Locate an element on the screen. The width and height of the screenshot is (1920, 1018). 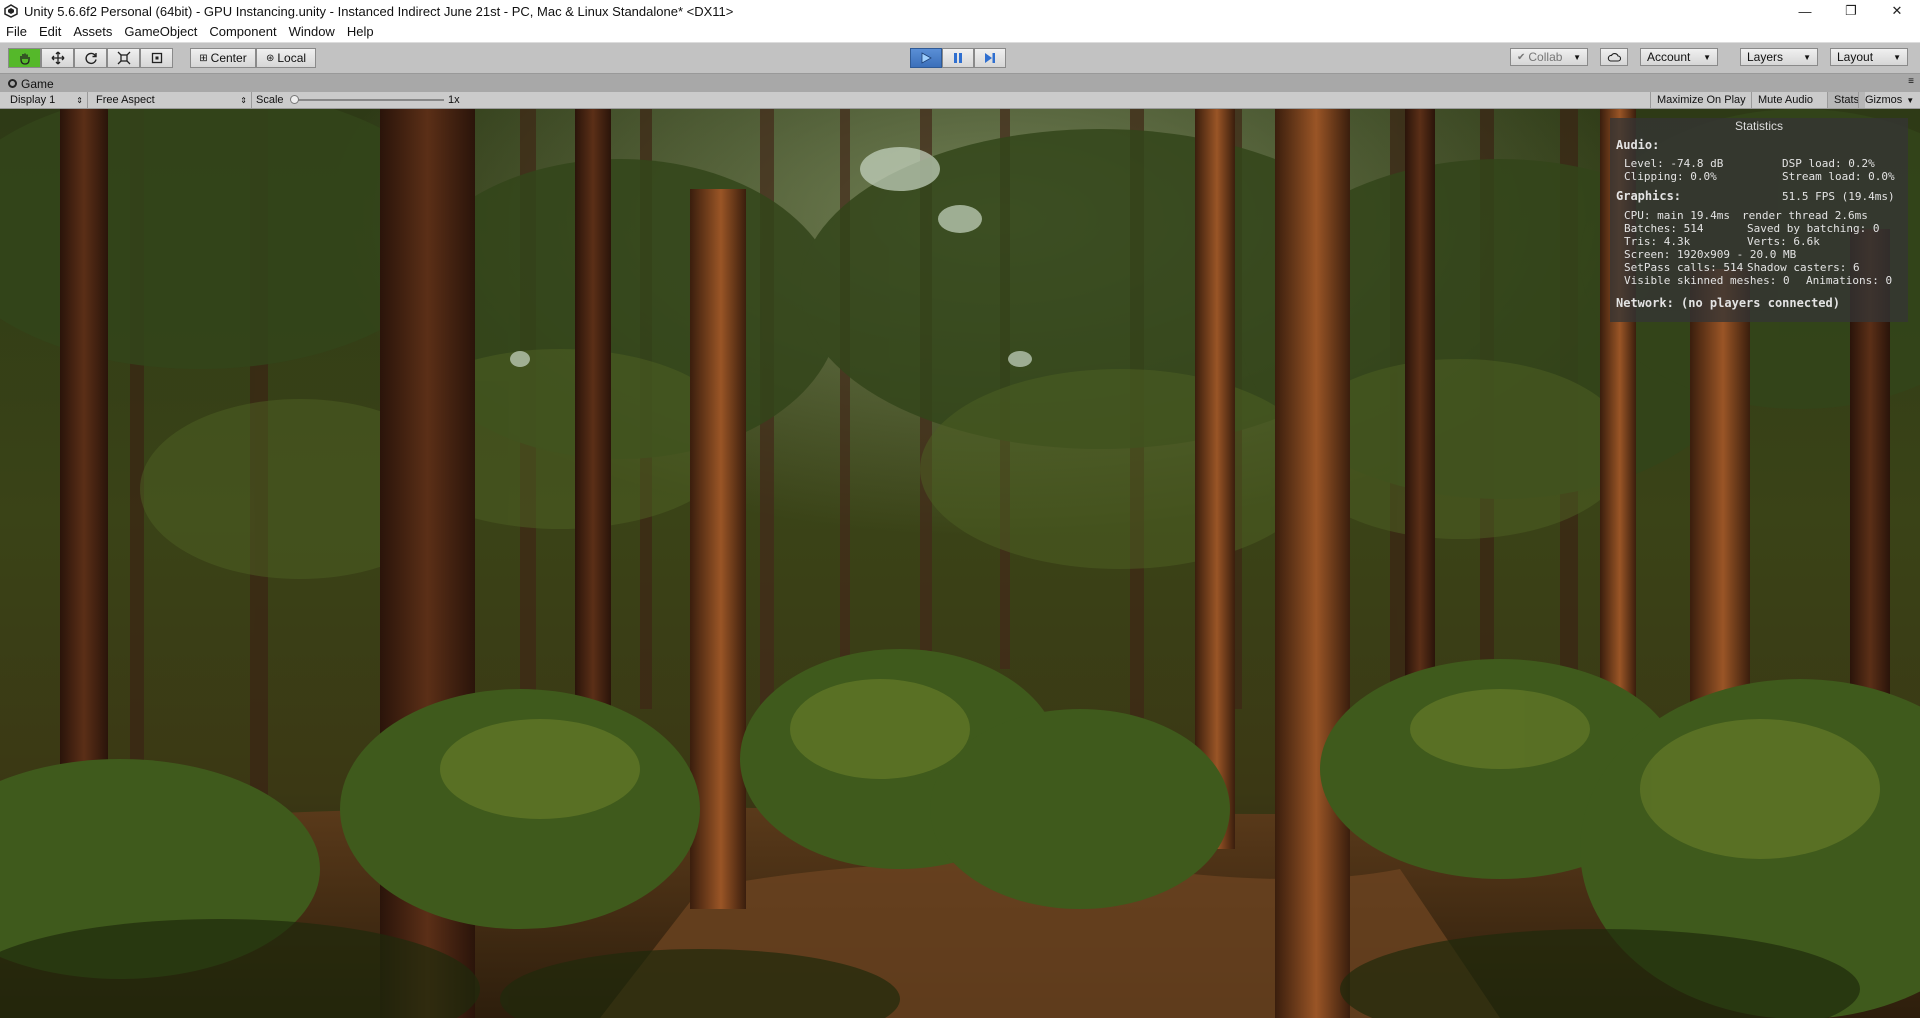
aspect-dropdown: Free Aspect ⇕ is located at coordinates (170, 100).